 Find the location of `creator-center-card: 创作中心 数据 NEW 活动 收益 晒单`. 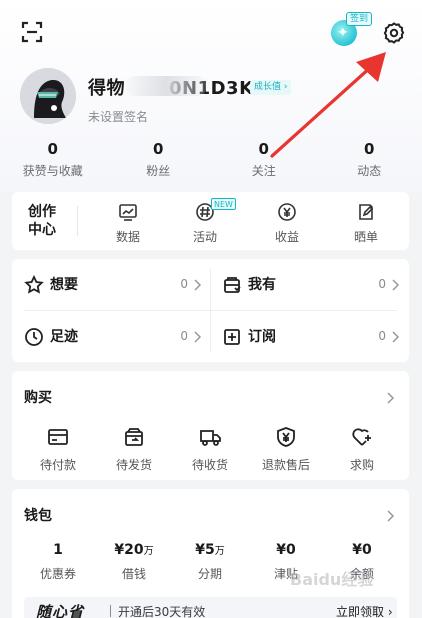

creator-center-card: 创作中心 数据 NEW 活动 收益 晒单 is located at coordinates (210, 221).